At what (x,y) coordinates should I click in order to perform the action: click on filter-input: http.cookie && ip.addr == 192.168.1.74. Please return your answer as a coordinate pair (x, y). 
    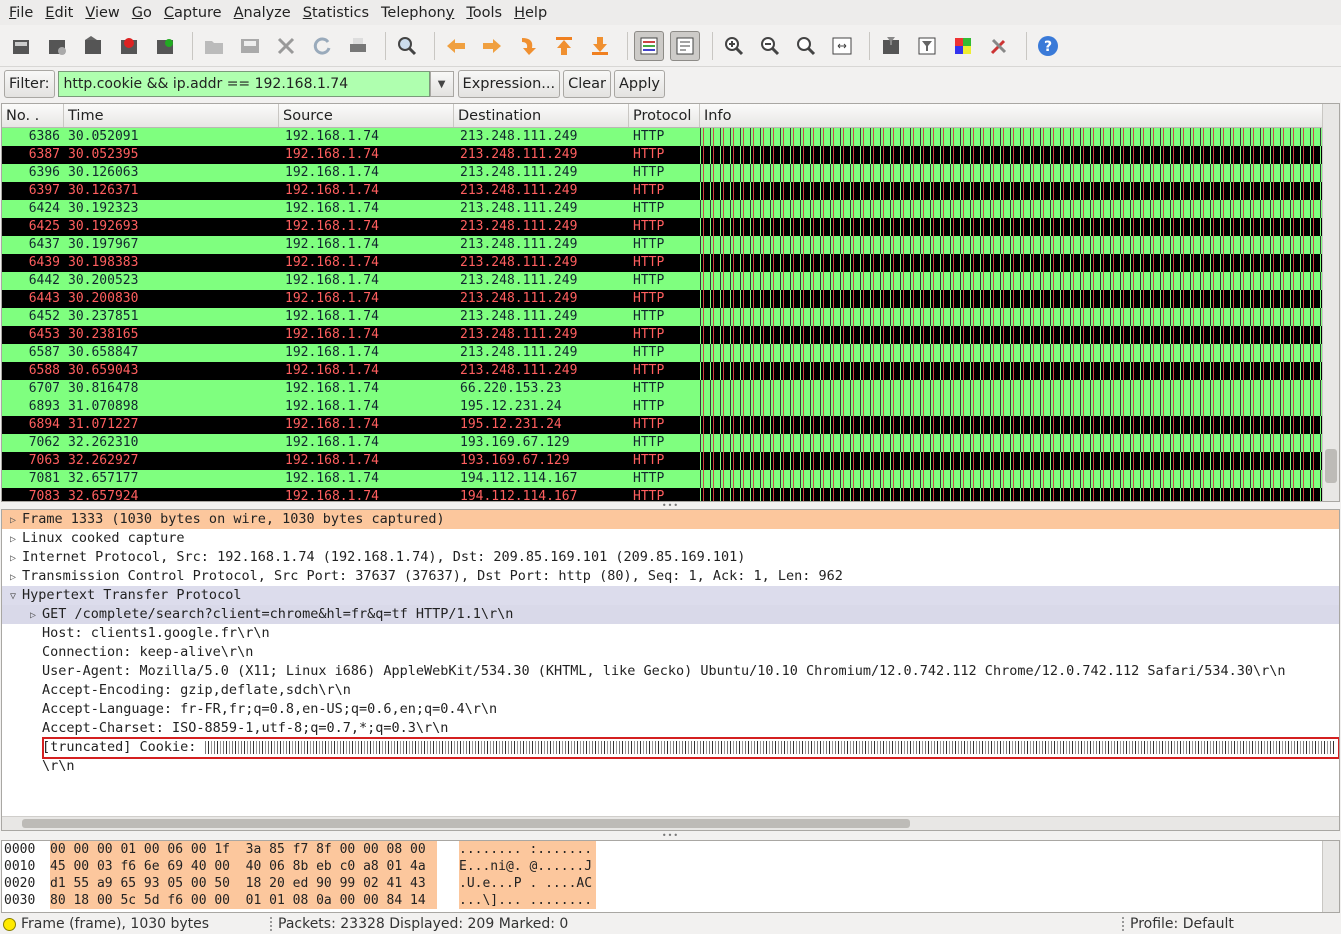
    Looking at the image, I should click on (243, 84).